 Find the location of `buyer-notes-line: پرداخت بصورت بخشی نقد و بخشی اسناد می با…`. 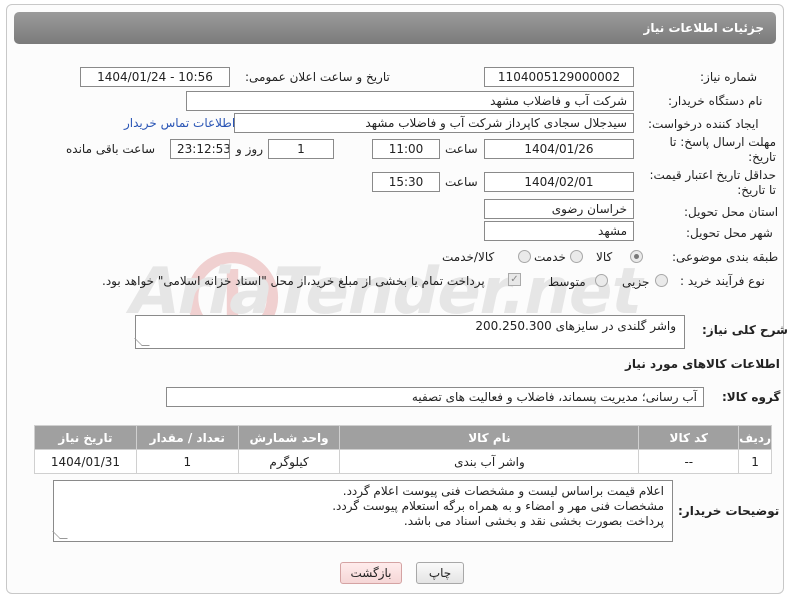

buyer-notes-line: پرداخت بصورت بخشی نقد و بخشی اسناد می با… is located at coordinates (533, 521).